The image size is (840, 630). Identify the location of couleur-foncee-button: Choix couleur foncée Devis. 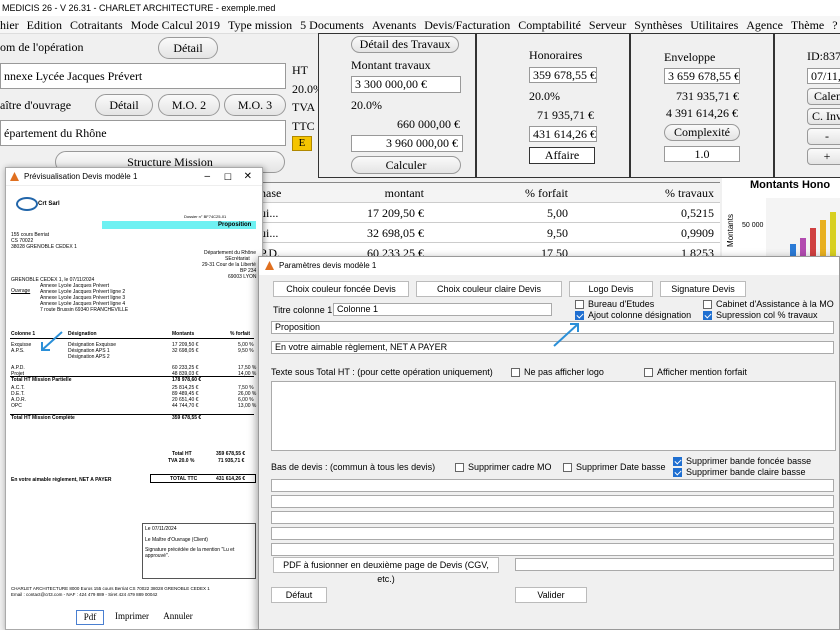
(341, 289).